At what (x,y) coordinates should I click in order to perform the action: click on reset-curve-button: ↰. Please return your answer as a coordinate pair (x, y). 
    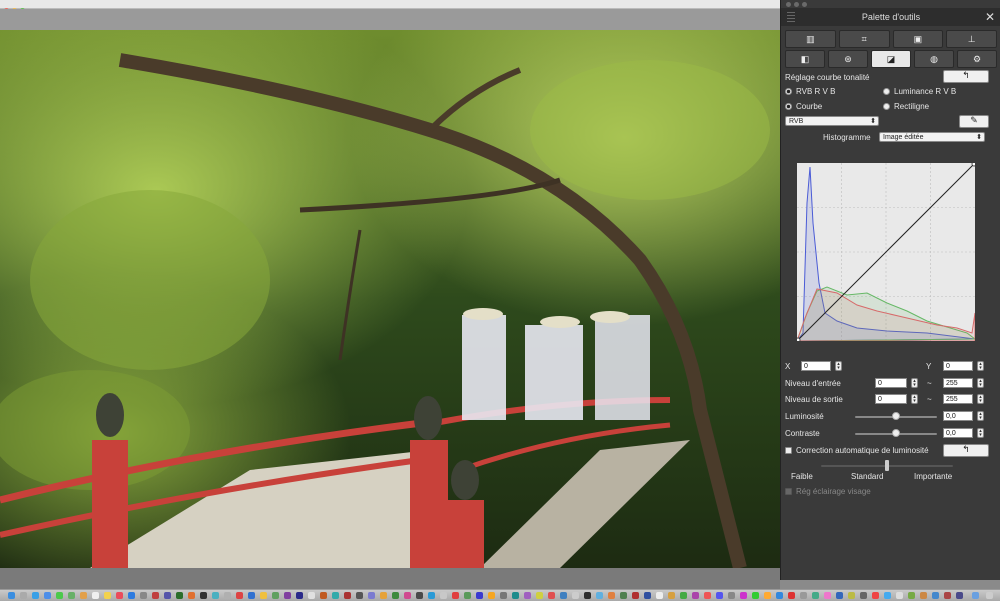
    Looking at the image, I should click on (966, 76).